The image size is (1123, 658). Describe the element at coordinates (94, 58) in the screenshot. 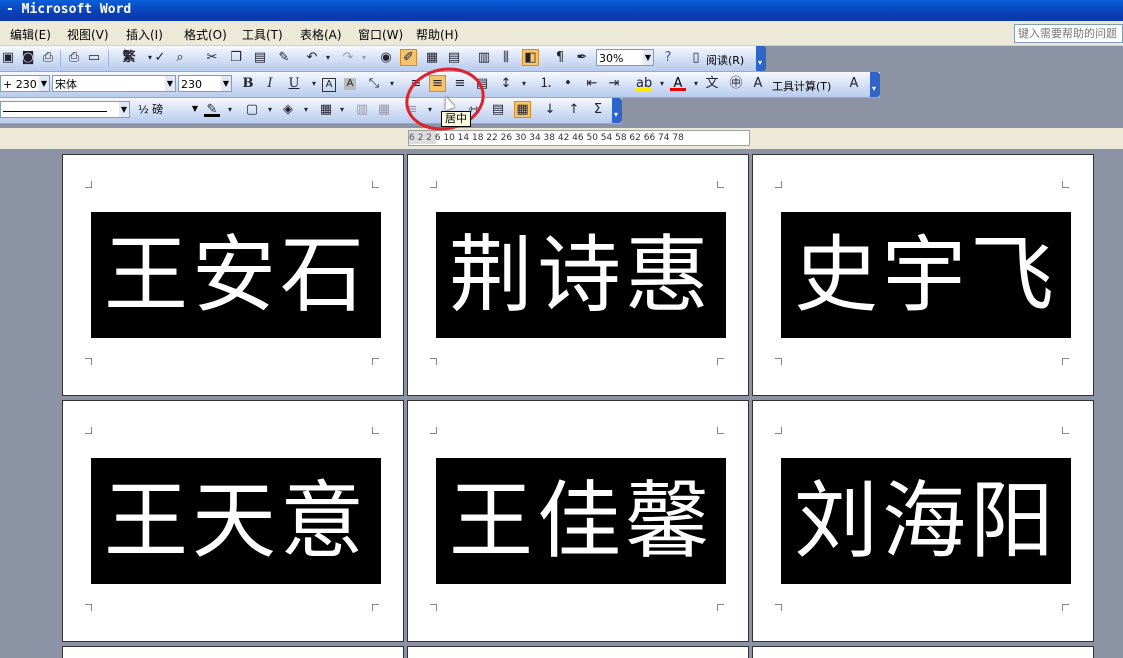

I see `print-preview-doc-icon: ▭` at that location.